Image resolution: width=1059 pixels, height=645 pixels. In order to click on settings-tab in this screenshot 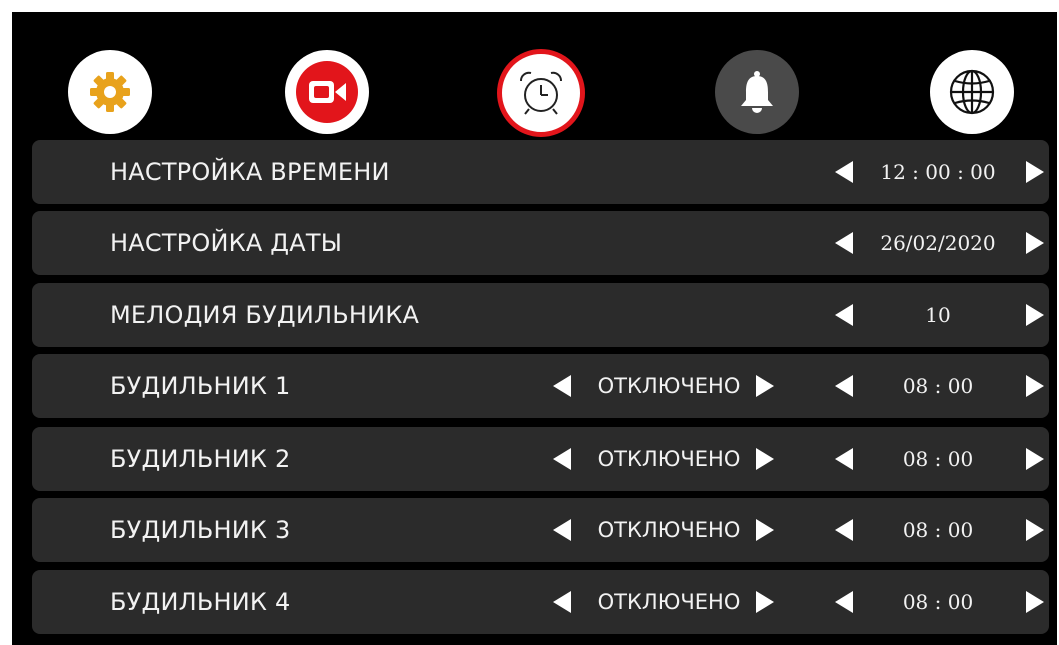, I will do `click(110, 92)`.